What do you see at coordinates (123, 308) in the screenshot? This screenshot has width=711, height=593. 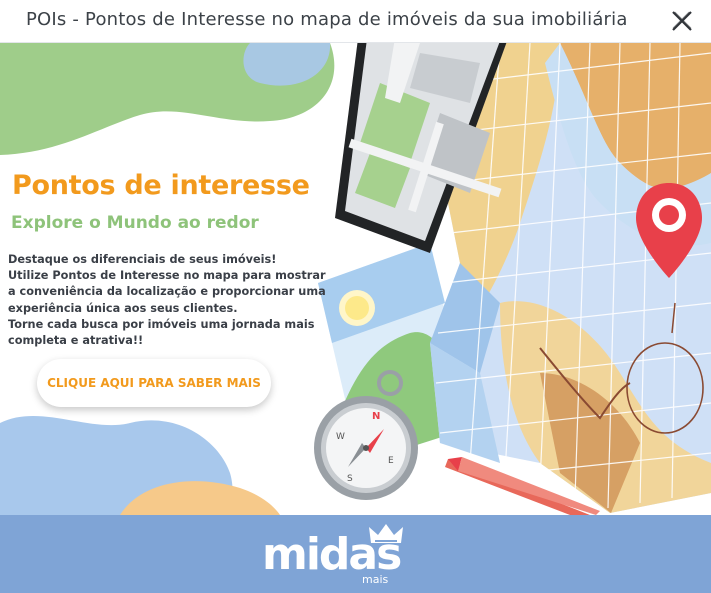 I see `description-line: experiência única aos seus clientes.` at bounding box center [123, 308].